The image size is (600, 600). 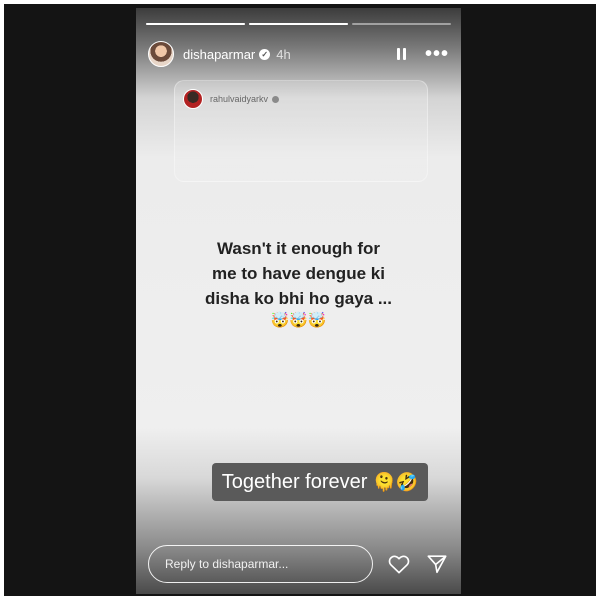 I want to click on shared-post-card: rahulvaidyarkv, so click(x=301, y=131).